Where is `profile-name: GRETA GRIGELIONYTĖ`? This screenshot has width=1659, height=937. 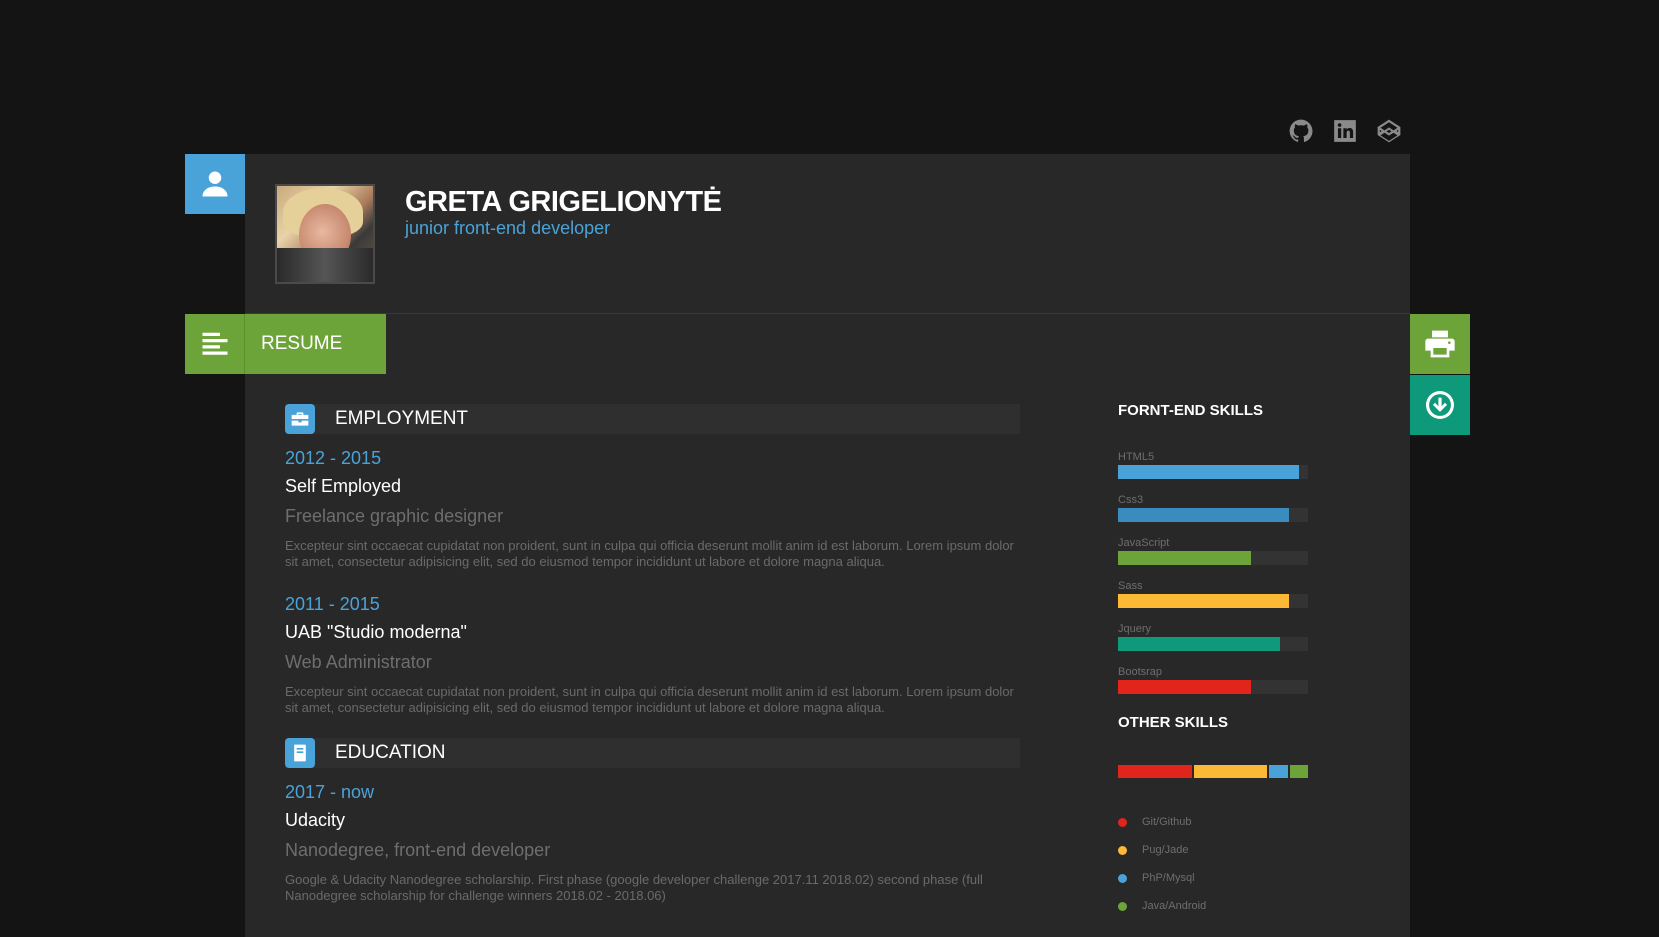 profile-name: GRETA GRIGELIONYTĖ is located at coordinates (563, 202).